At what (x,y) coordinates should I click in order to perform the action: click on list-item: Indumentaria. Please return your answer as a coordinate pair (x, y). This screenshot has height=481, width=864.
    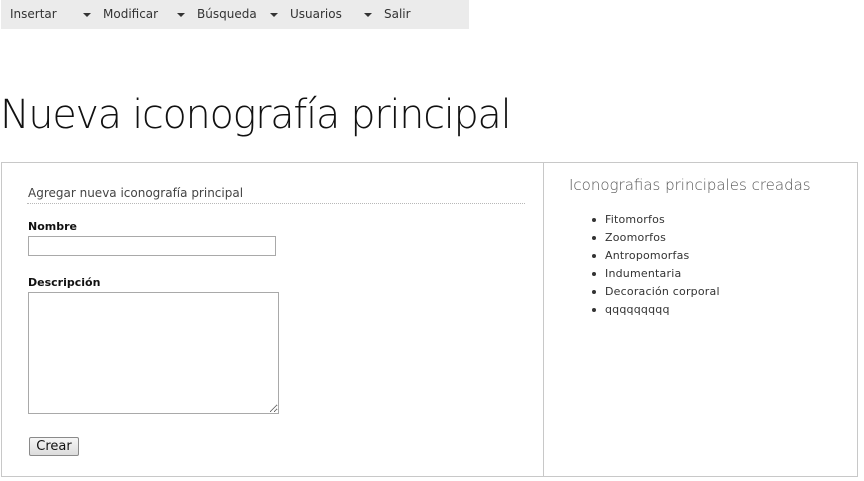
    Looking at the image, I should click on (656, 276).